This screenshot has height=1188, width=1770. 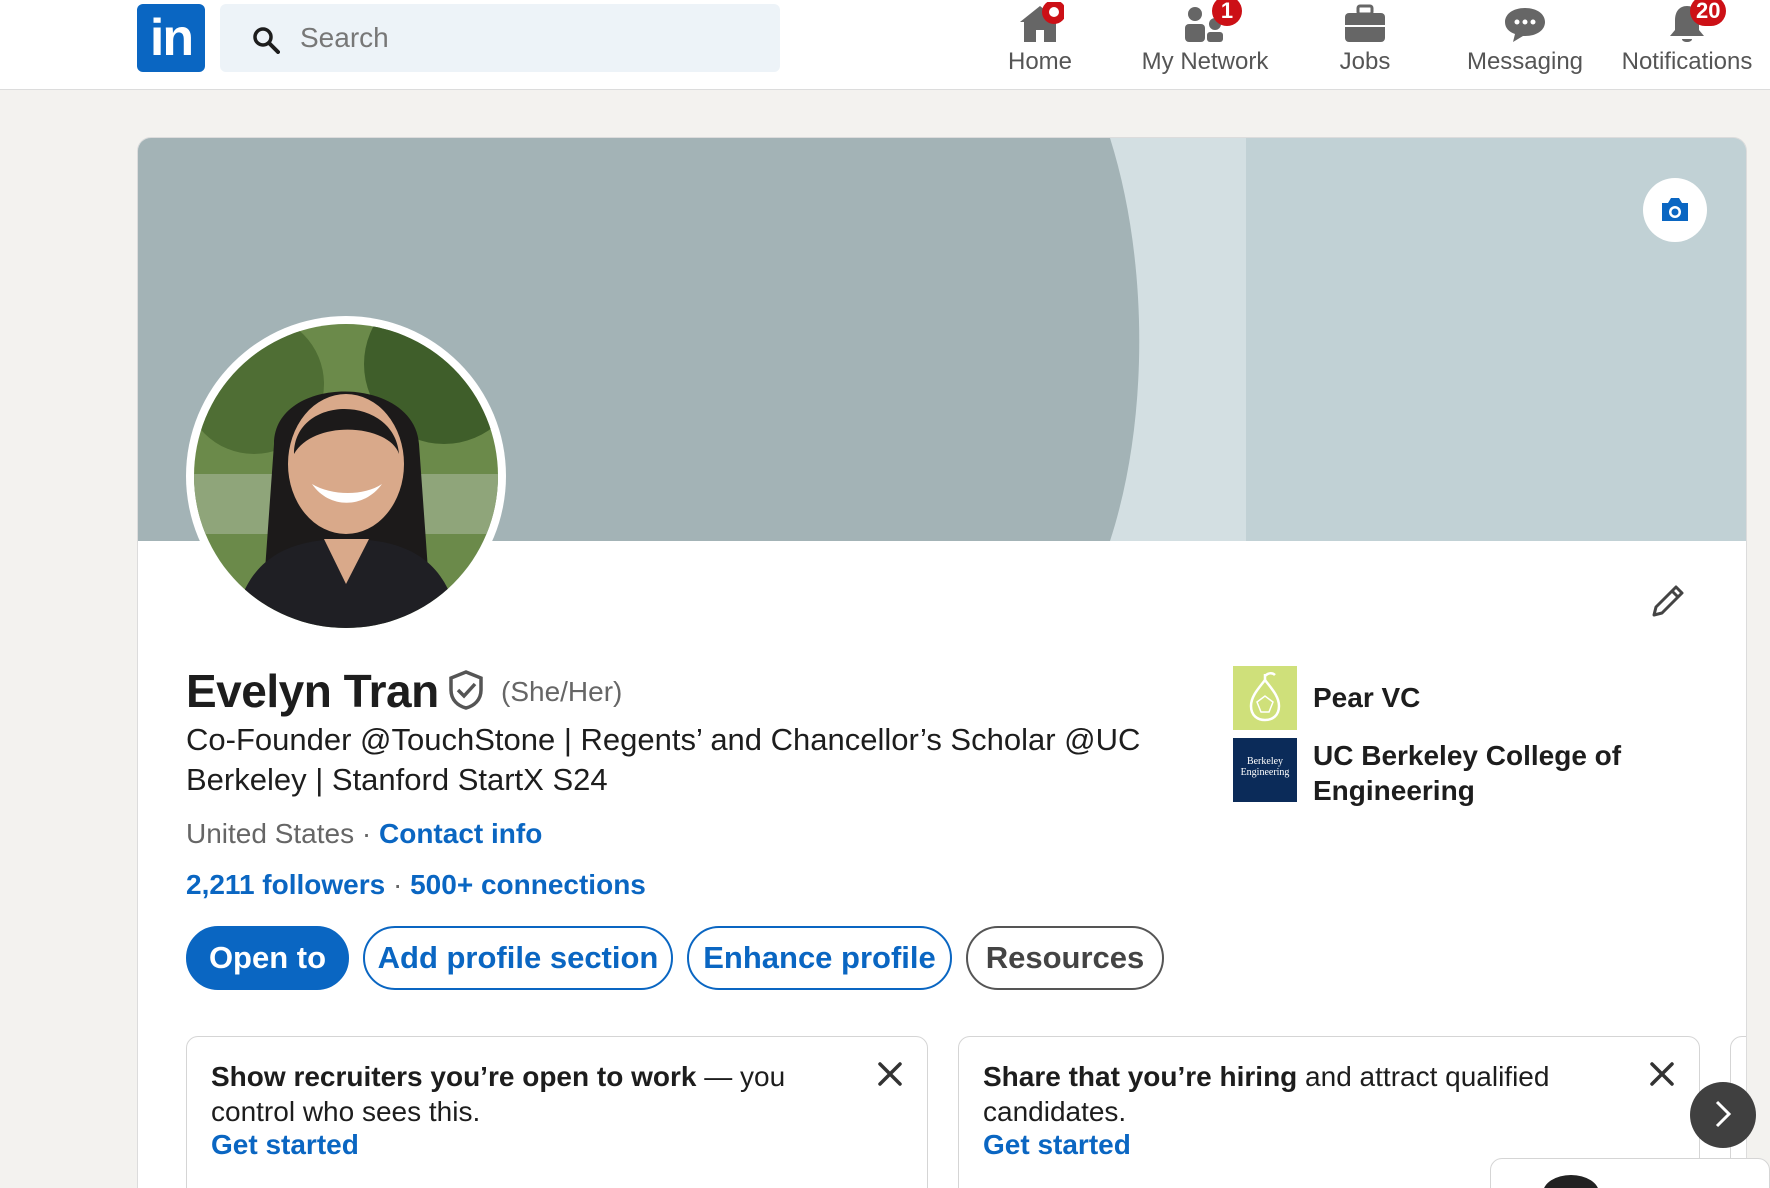 What do you see at coordinates (1205, 45) in the screenshot?
I see `nav-my-network: 1 My Network` at bounding box center [1205, 45].